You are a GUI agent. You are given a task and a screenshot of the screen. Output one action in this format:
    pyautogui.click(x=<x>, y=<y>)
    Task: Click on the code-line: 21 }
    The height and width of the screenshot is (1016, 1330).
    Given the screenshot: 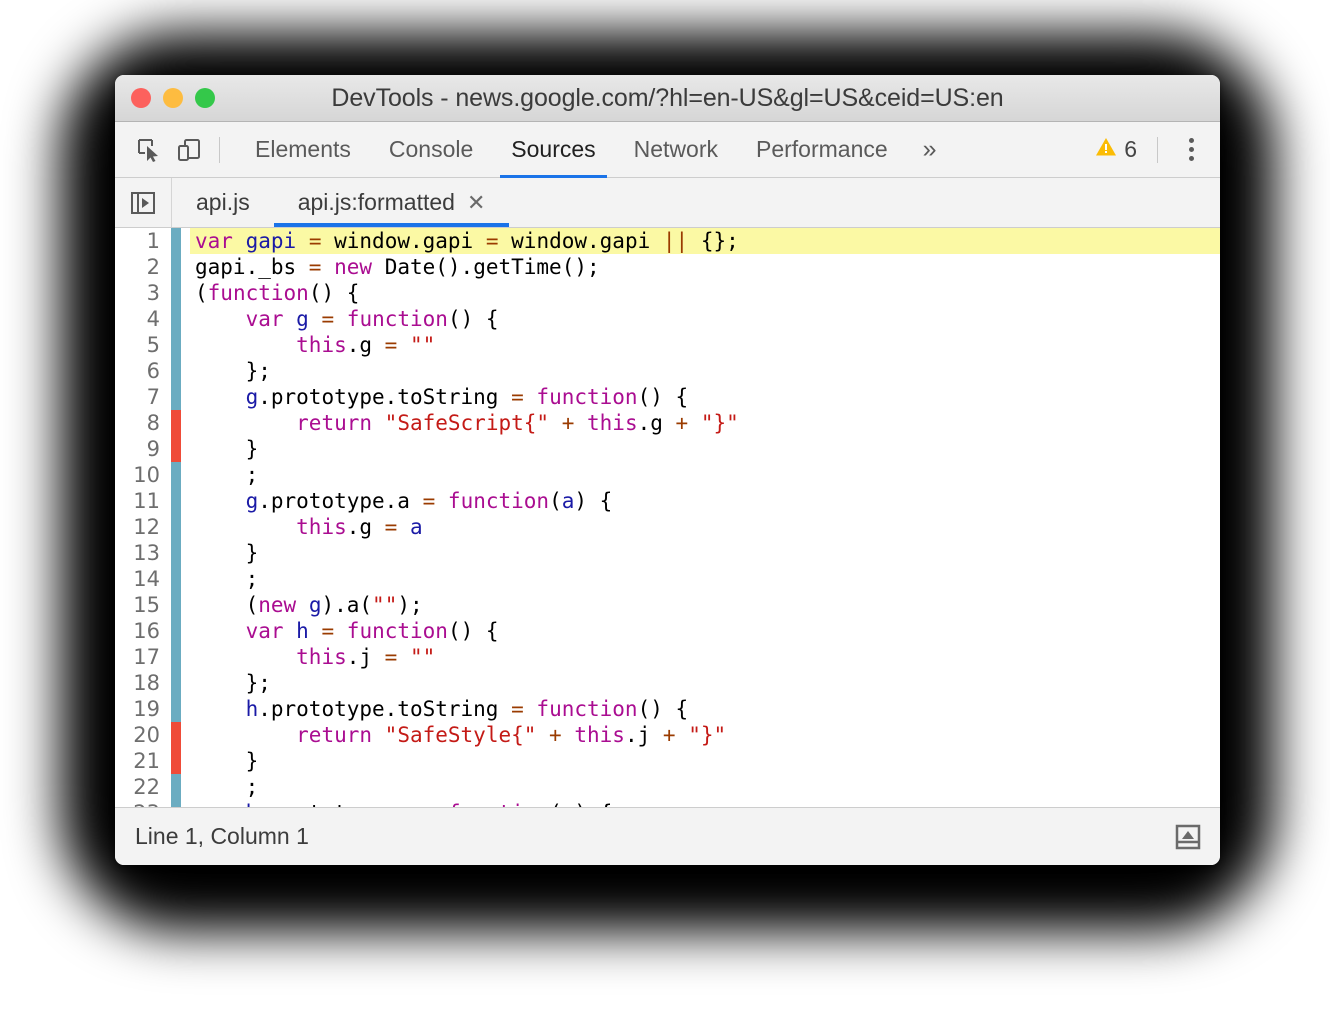 What is the action you would take?
    pyautogui.click(x=667, y=761)
    